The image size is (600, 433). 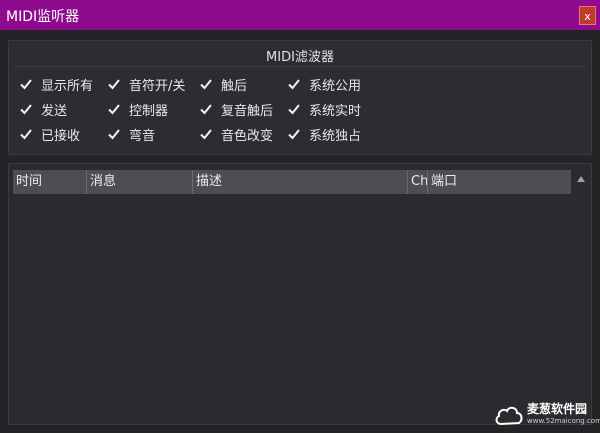 I want to click on filter-label: 控制器, so click(x=149, y=111).